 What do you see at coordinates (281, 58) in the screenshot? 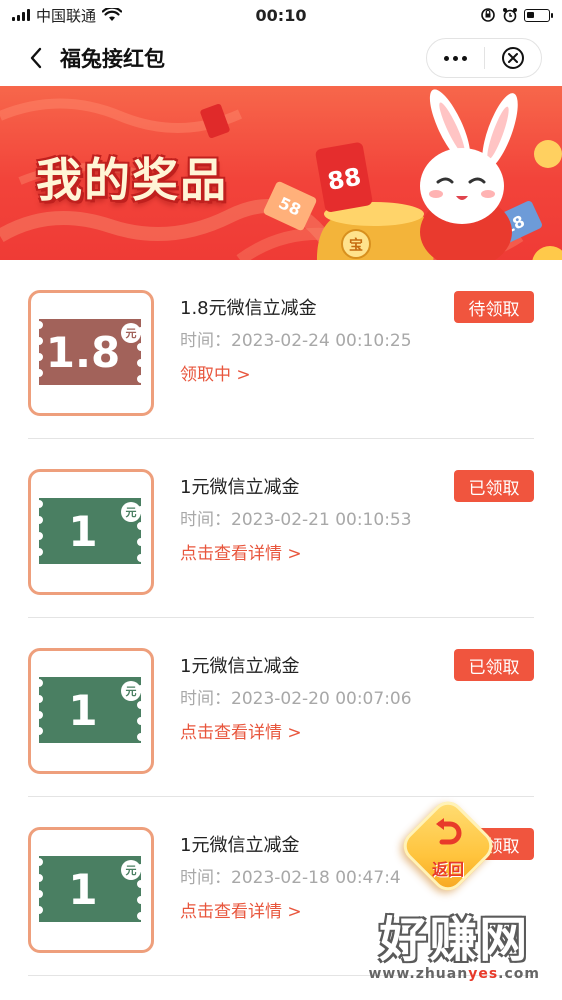
I see `nav-bar: 福兔接红包` at bounding box center [281, 58].